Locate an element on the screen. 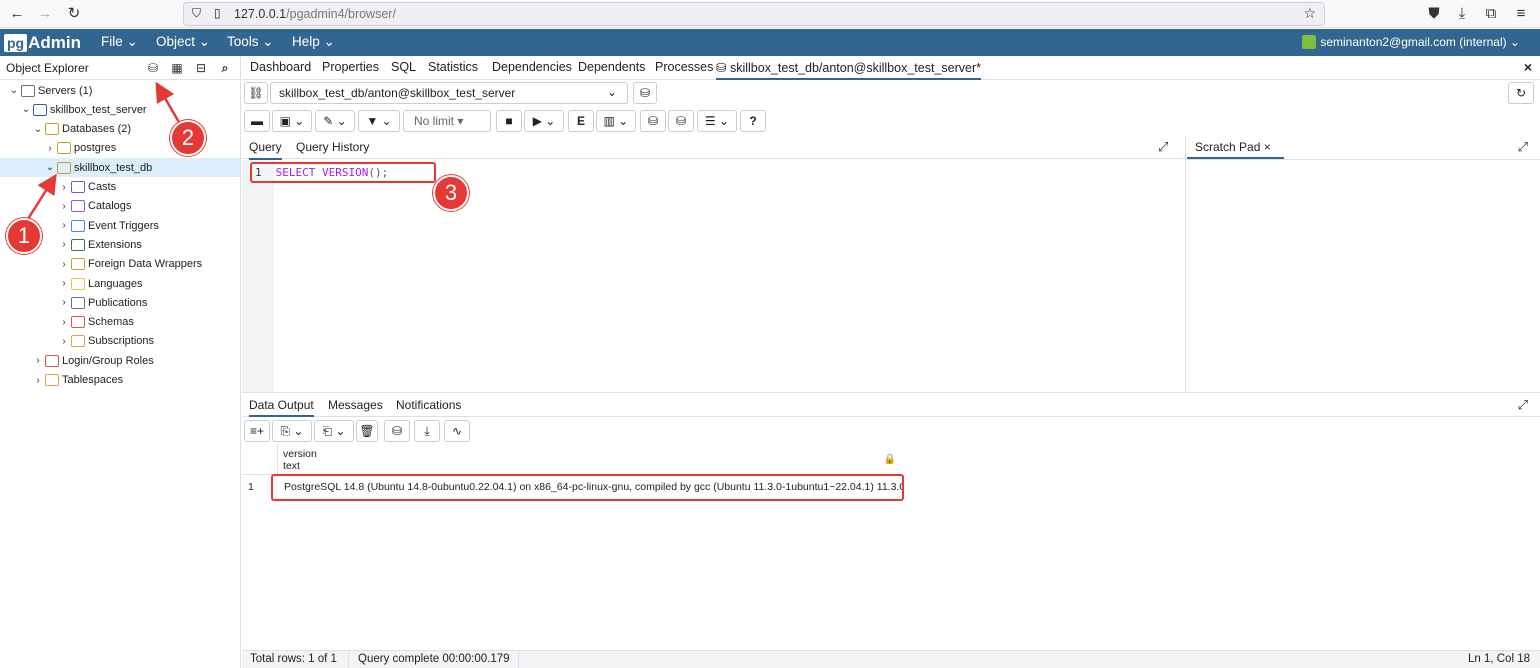 Image resolution: width=1540 pixels, height=668 pixels. callout-1: 1 is located at coordinates (24, 236).